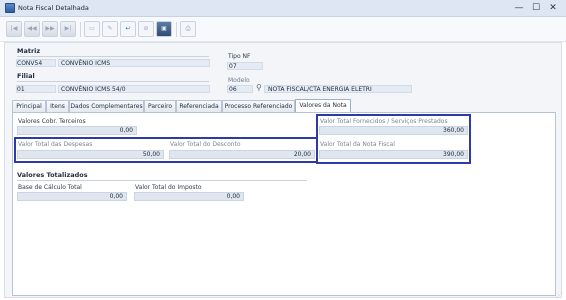 The image size is (566, 300). I want to click on cancel-icon: ⊘, so click(146, 29).